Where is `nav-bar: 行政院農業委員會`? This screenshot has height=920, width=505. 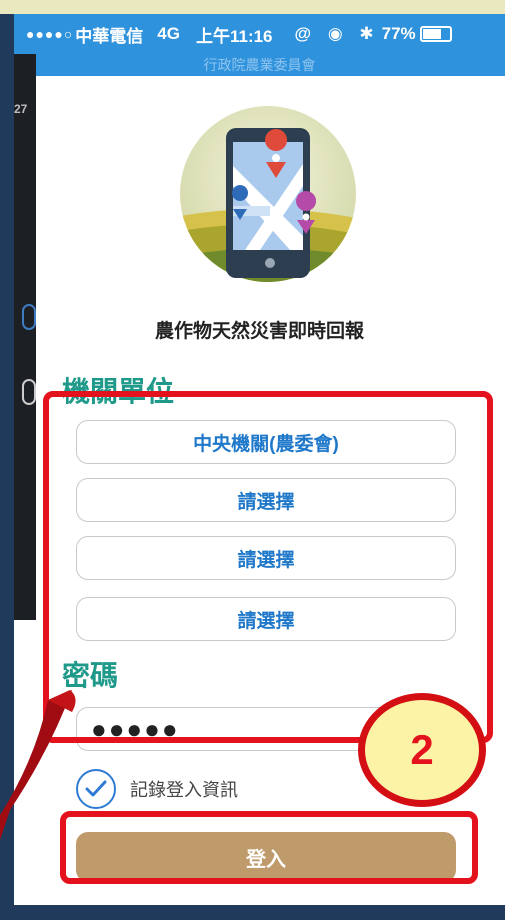 nav-bar: 行政院農業委員會 is located at coordinates (259, 65).